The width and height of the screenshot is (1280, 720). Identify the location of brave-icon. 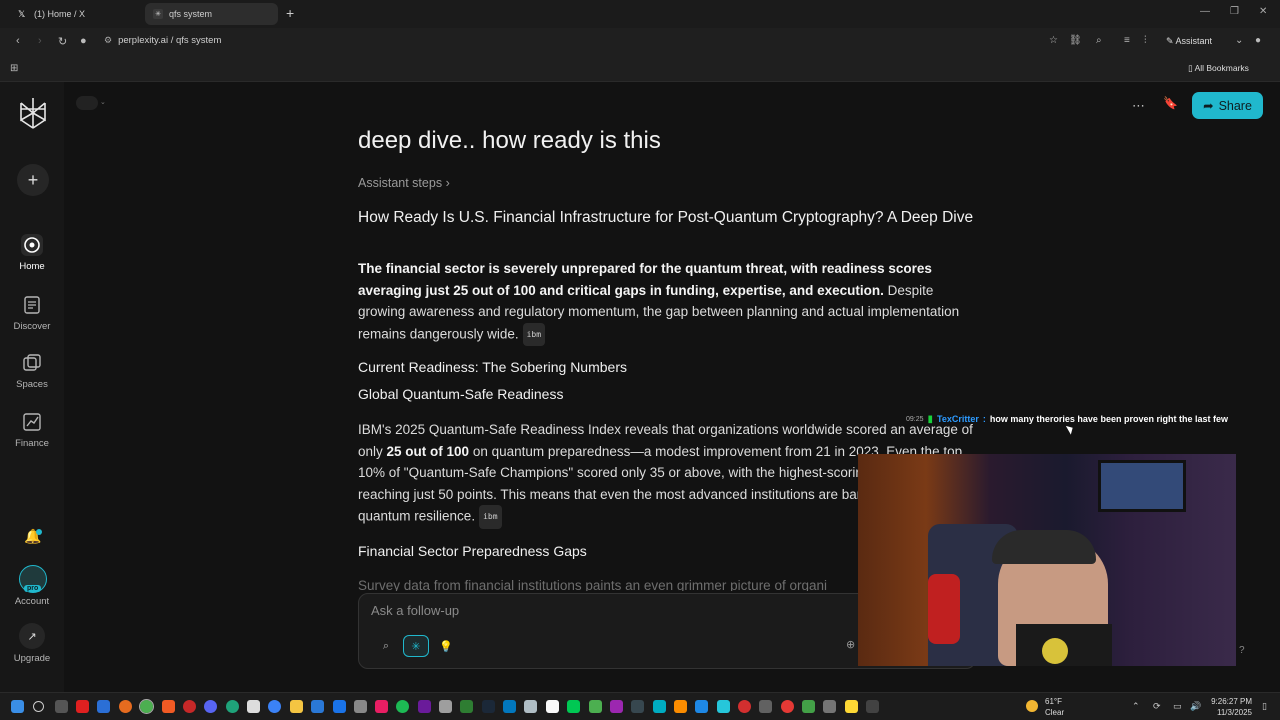
(168, 706).